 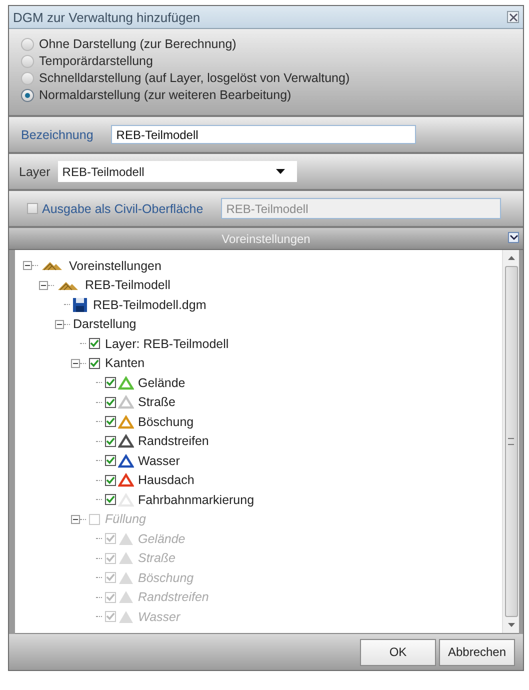 I want to click on checkbox-label: Ausgabe als Civil-Oberfläche, so click(x=123, y=209).